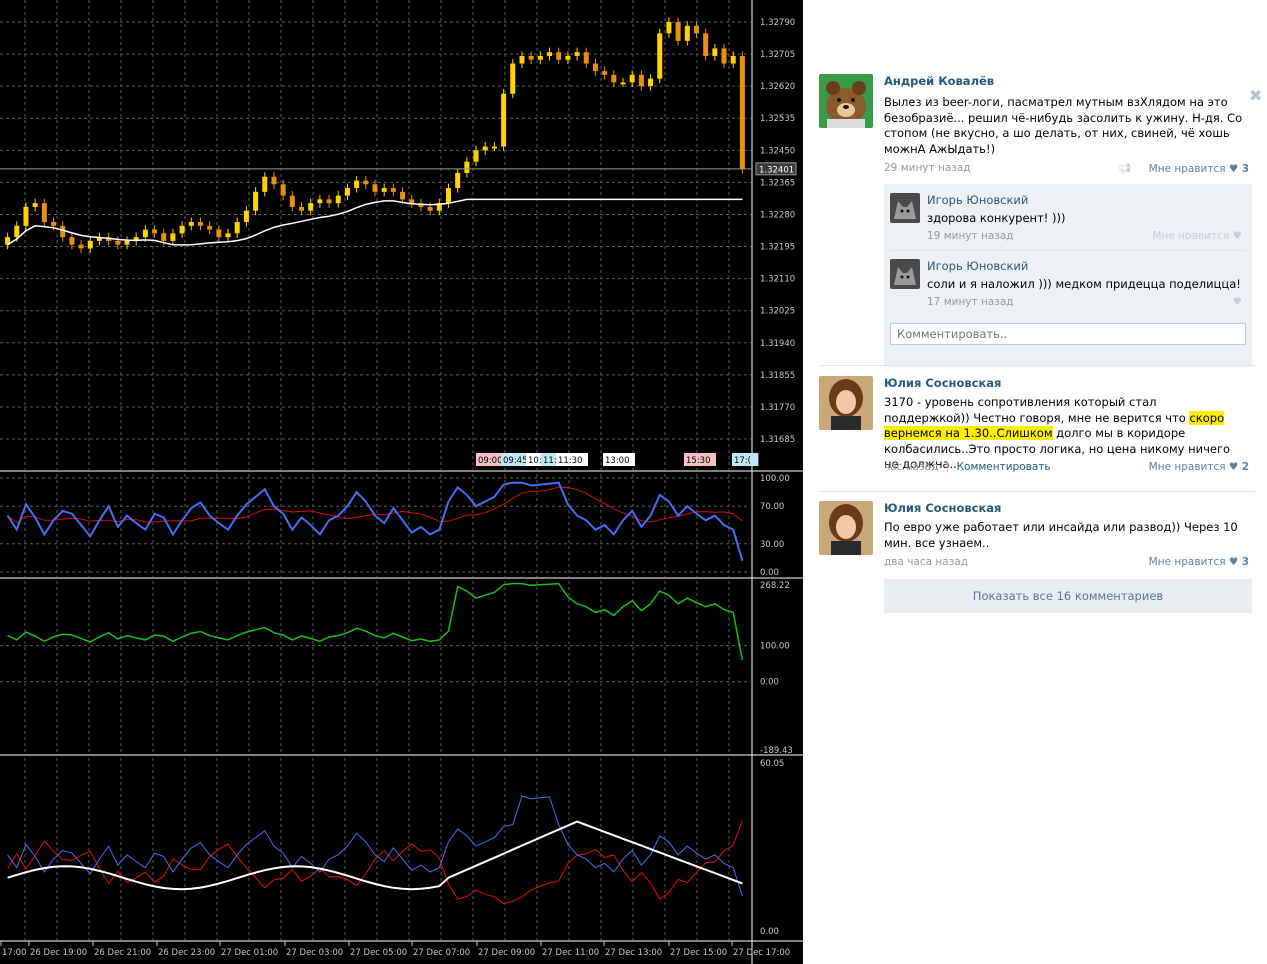 This screenshot has width=1267, height=964. Describe the element at coordinates (769, 573) in the screenshot. I see `rsi-tick-label: 0.00` at that location.